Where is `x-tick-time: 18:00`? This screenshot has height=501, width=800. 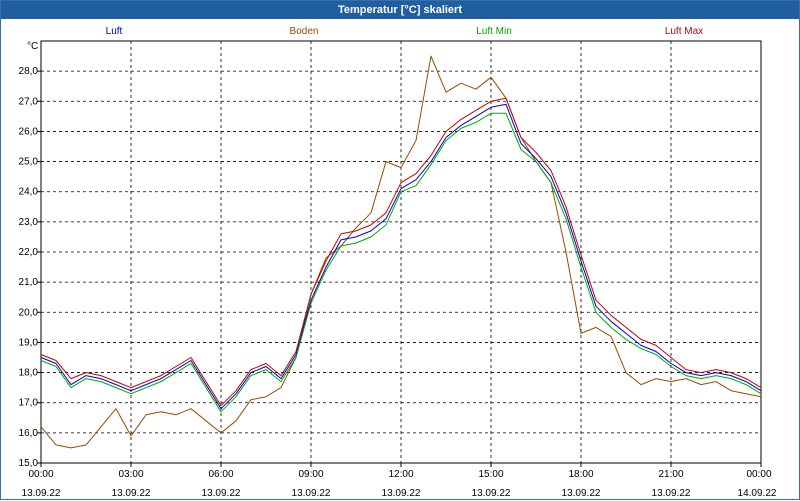
x-tick-time: 18:00 is located at coordinates (580, 474).